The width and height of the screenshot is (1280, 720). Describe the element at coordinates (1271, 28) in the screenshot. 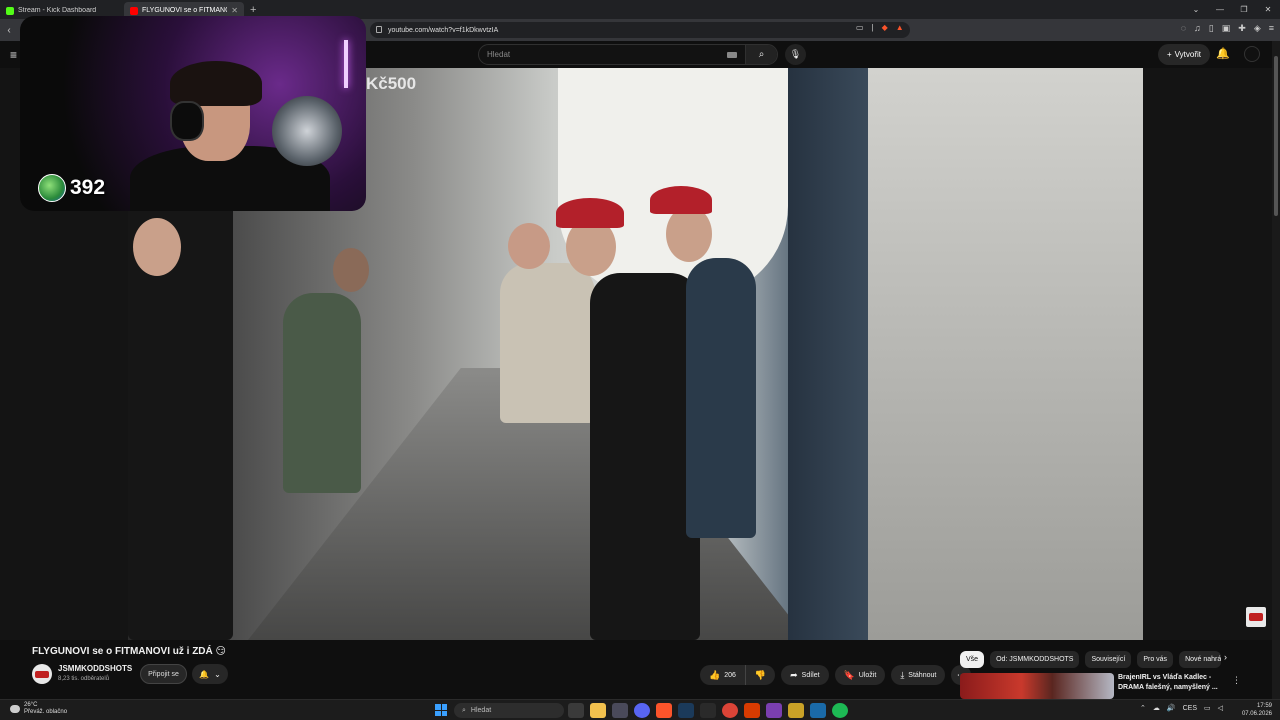

I see `menu-icon: ≡` at that location.